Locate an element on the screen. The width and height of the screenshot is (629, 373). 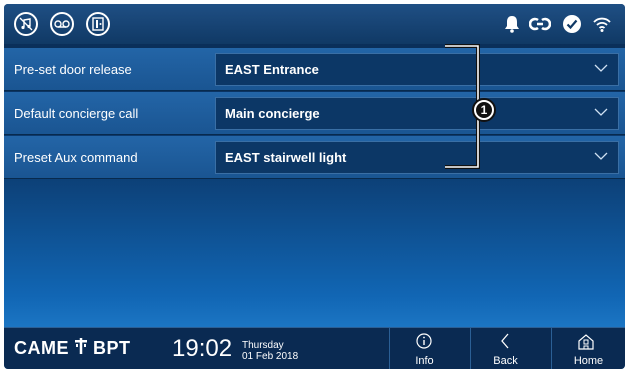
date: 01 Feb 2018 is located at coordinates (270, 356).